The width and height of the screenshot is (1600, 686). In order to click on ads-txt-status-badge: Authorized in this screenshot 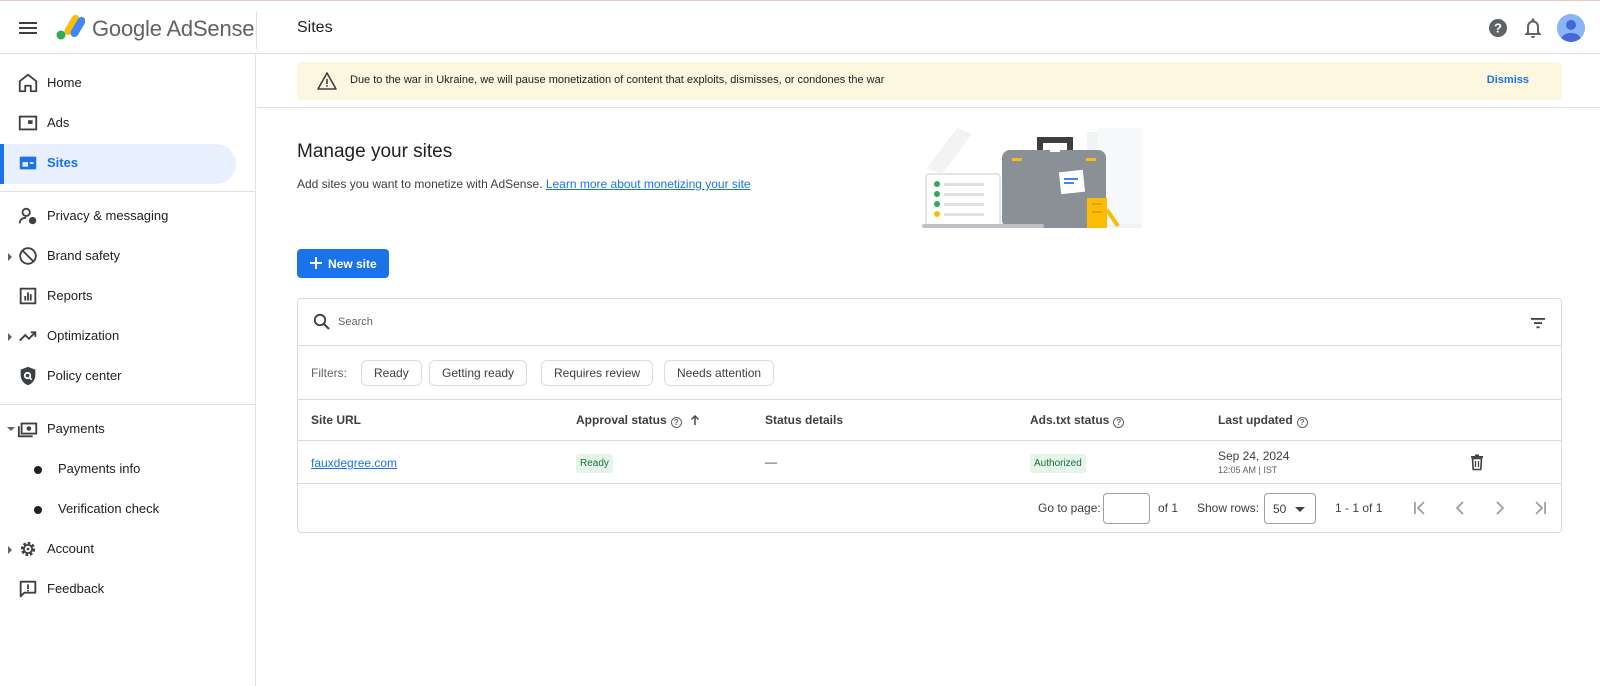, I will do `click(1058, 463)`.